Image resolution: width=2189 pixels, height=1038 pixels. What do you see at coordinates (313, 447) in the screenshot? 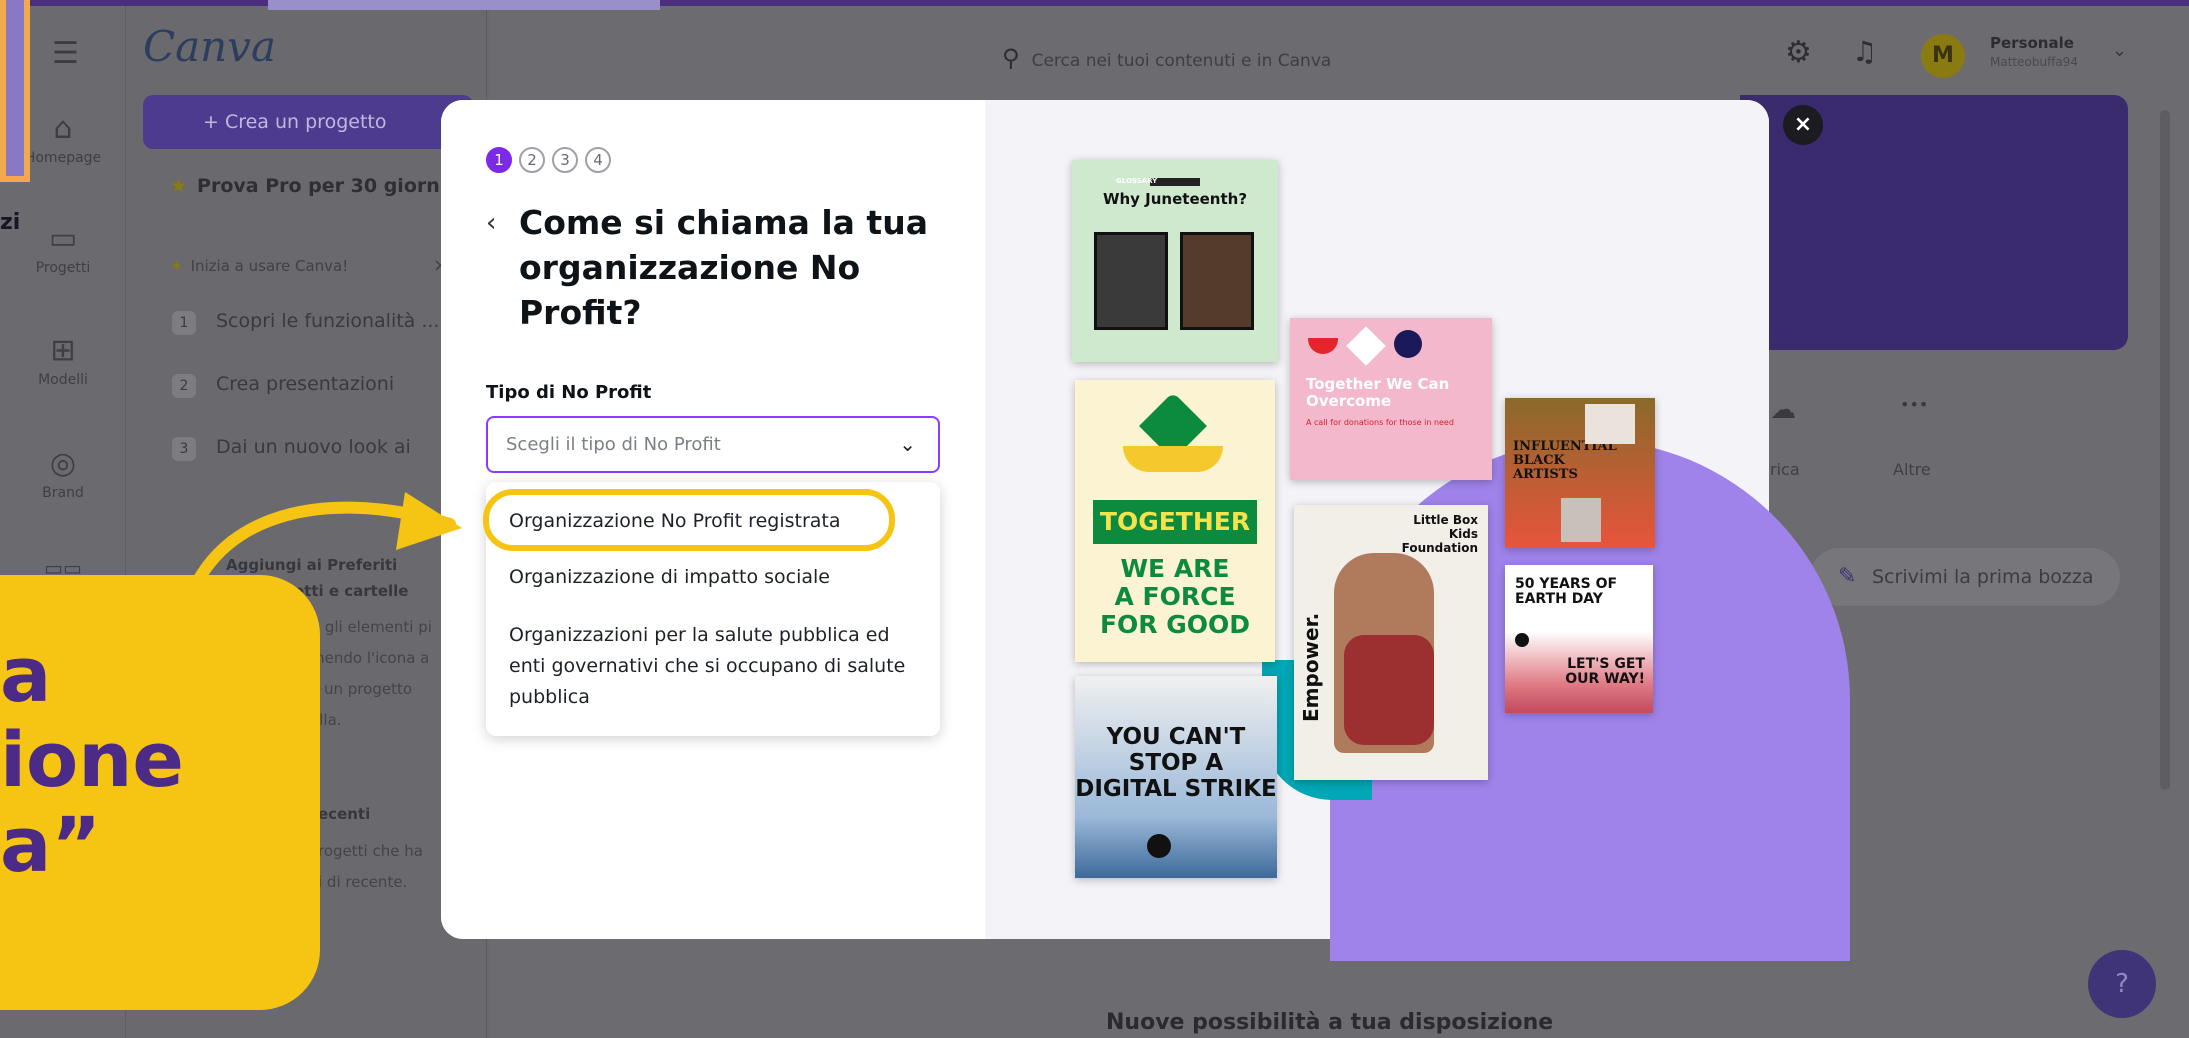
I see `task-label: Dai un nuovo look ai` at bounding box center [313, 447].